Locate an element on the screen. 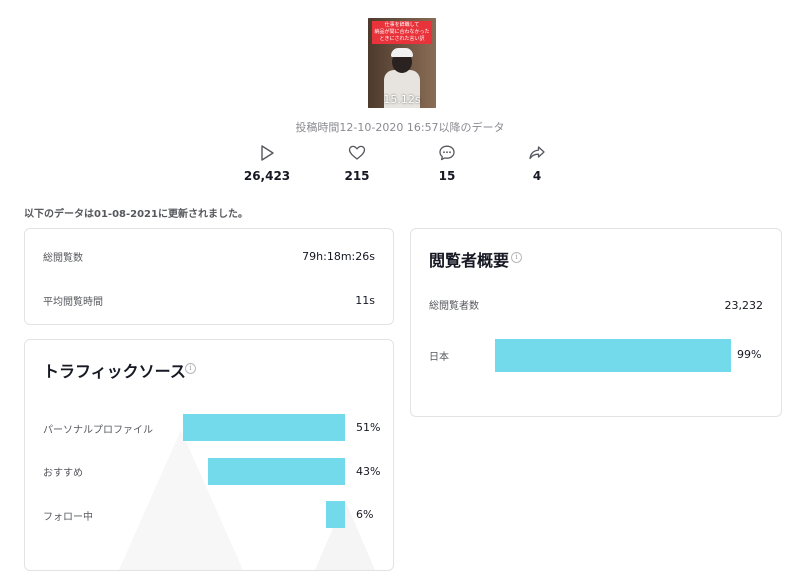  traffic-source-title: トラフィックソース is located at coordinates (114, 371).